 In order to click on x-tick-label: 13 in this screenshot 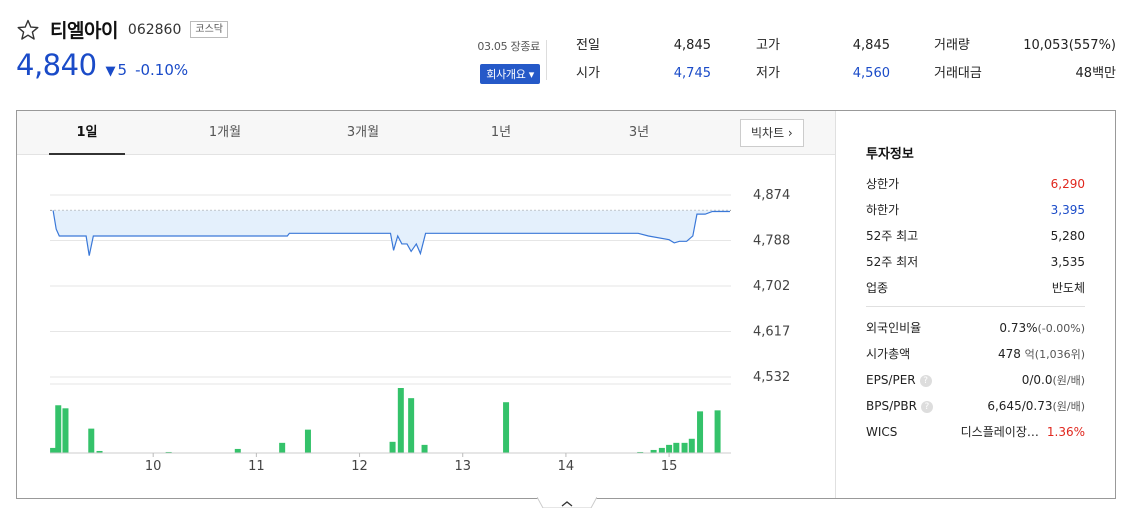, I will do `click(462, 466)`.